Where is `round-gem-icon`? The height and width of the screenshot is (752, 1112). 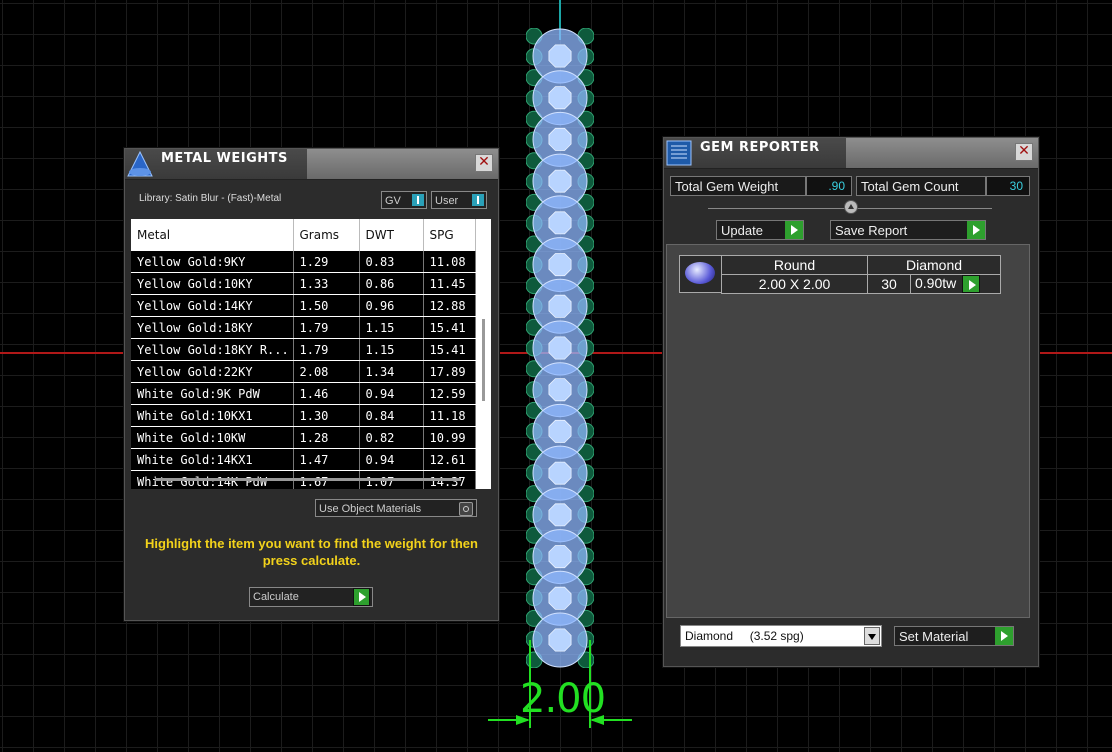
round-gem-icon is located at coordinates (701, 274).